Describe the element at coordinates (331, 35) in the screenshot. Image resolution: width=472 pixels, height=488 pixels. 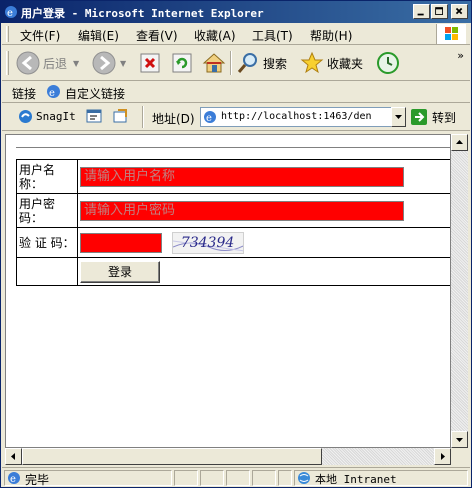
I see `menu-help: 帮助(H)` at that location.